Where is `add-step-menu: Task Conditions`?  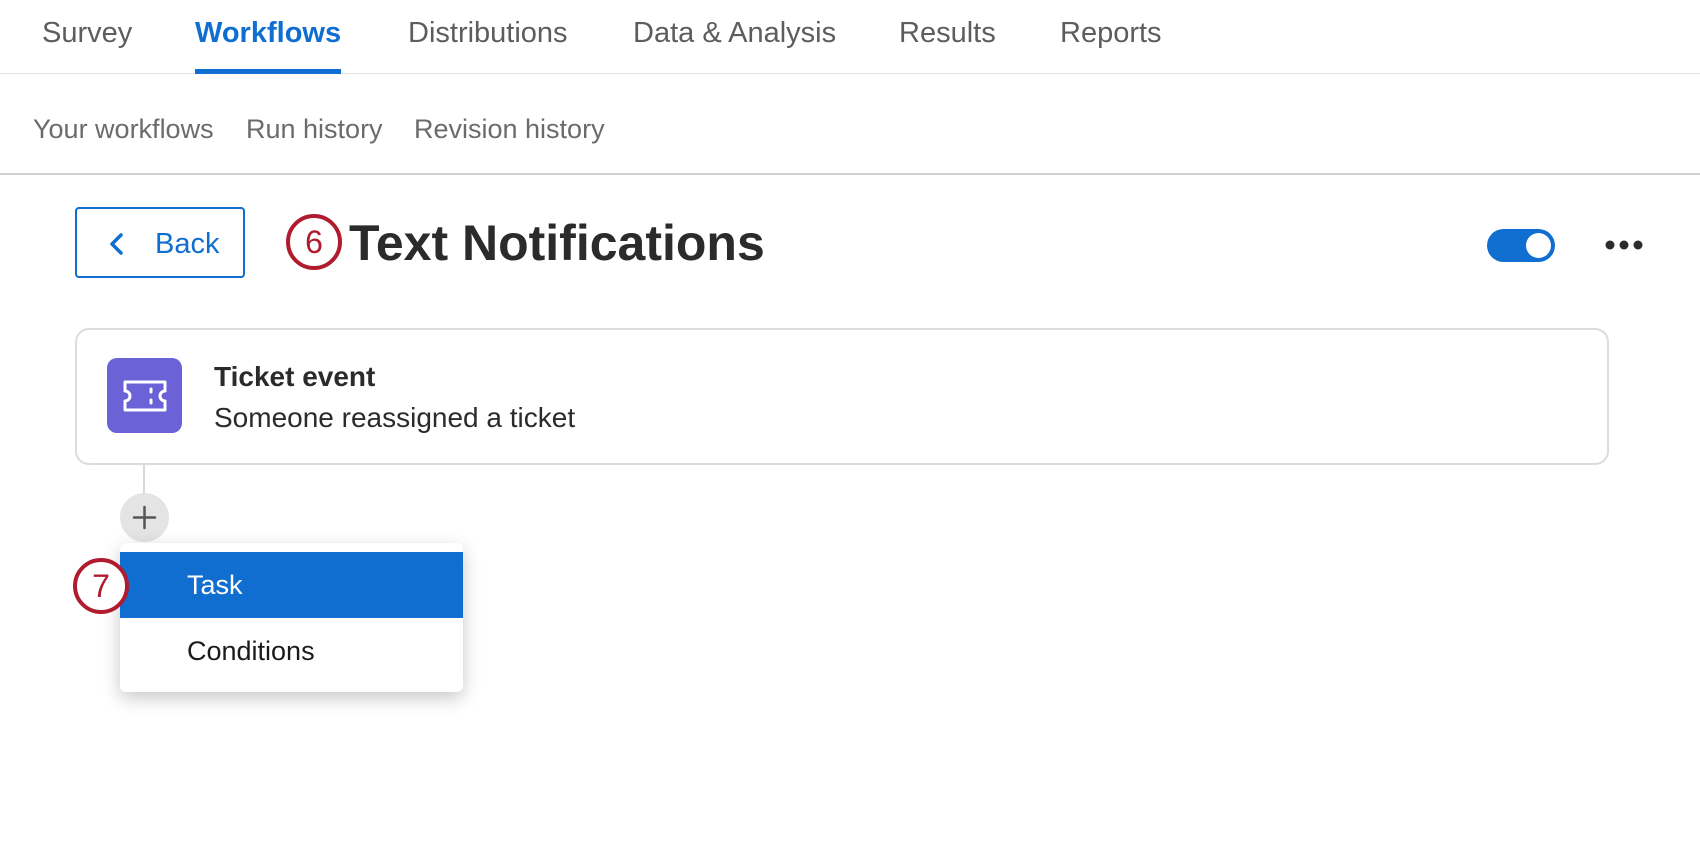
add-step-menu: Task Conditions is located at coordinates (291, 617).